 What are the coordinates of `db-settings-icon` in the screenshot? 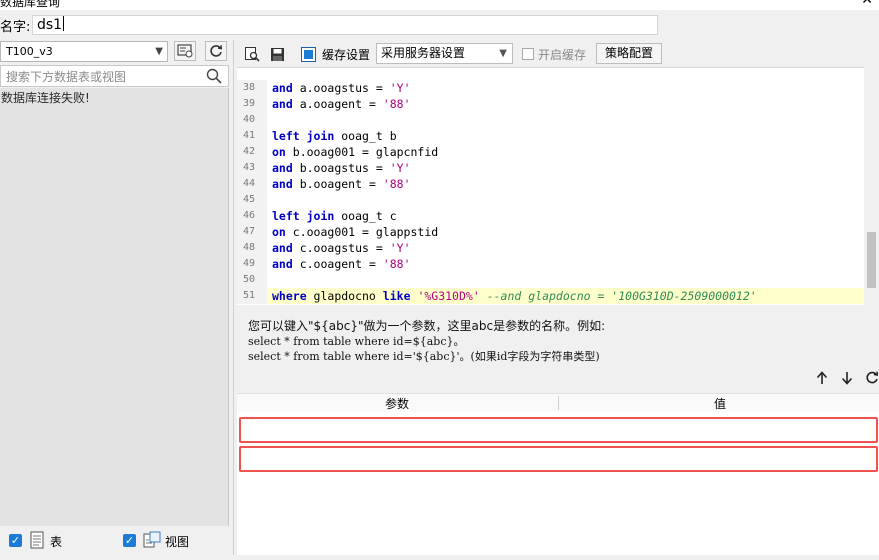 It's located at (185, 51).